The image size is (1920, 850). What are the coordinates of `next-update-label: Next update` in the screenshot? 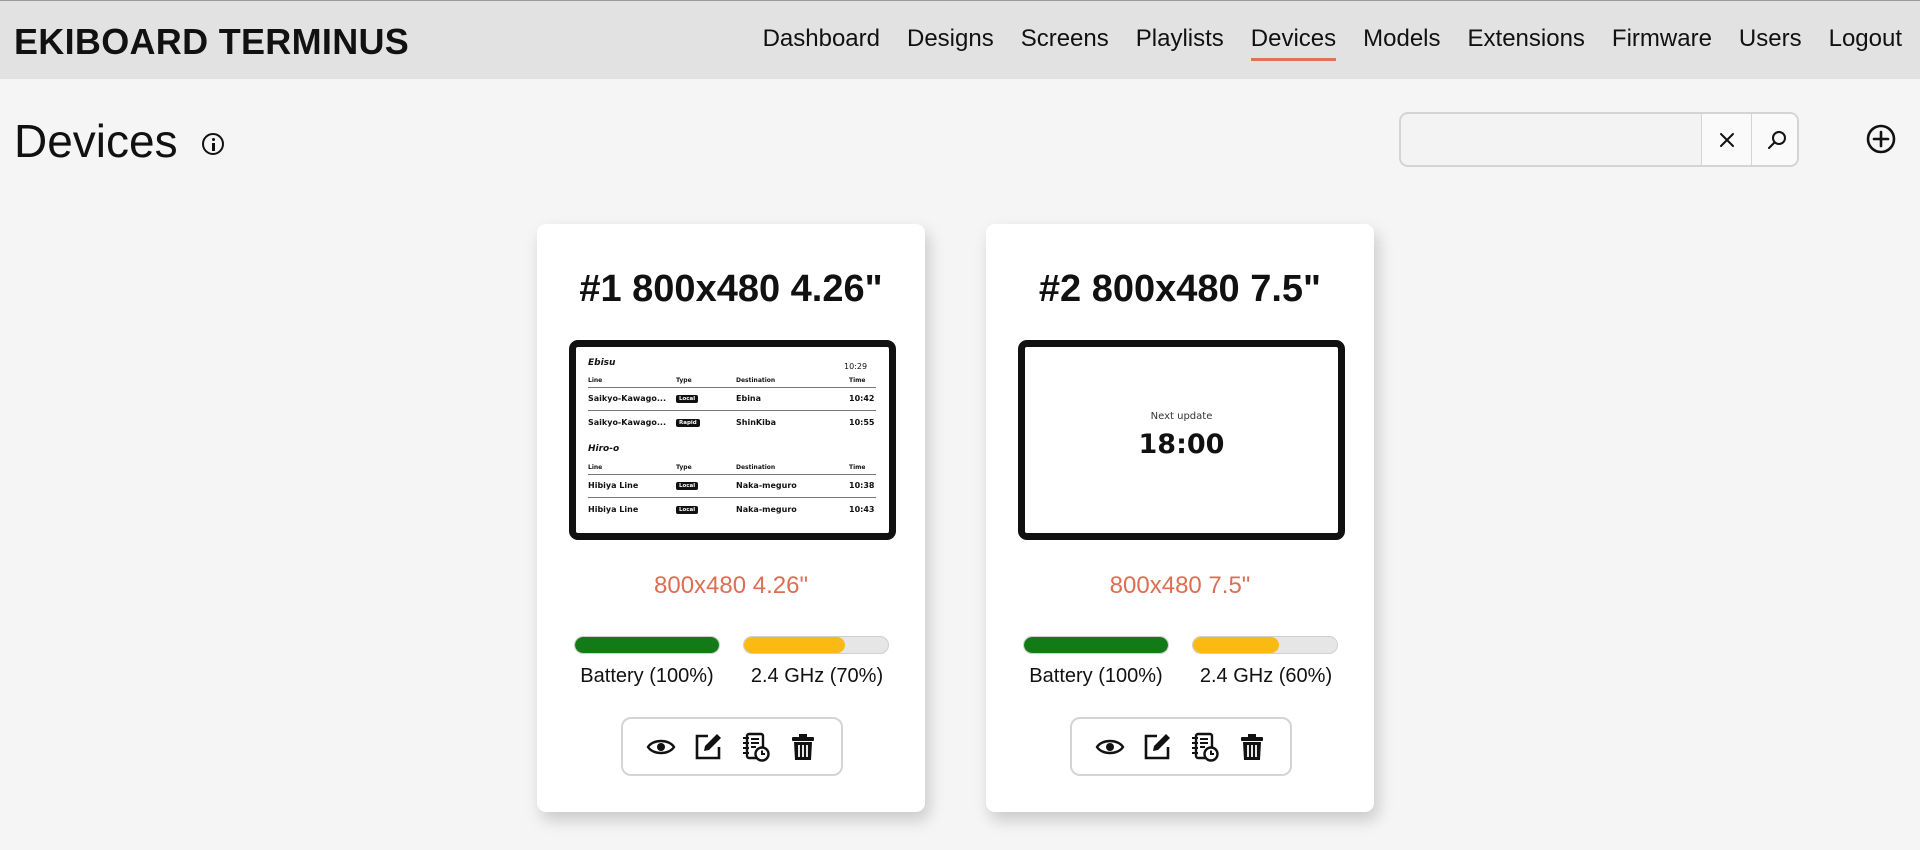 It's located at (1181, 416).